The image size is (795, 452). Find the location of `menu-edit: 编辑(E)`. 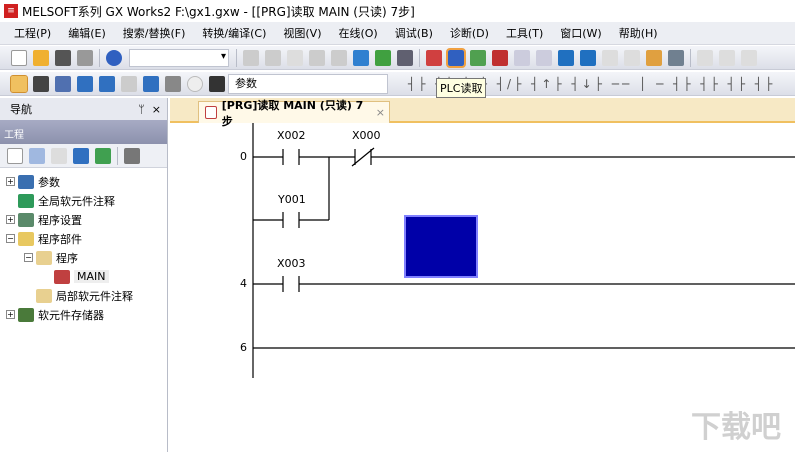

menu-edit: 编辑(E) is located at coordinates (87, 33).